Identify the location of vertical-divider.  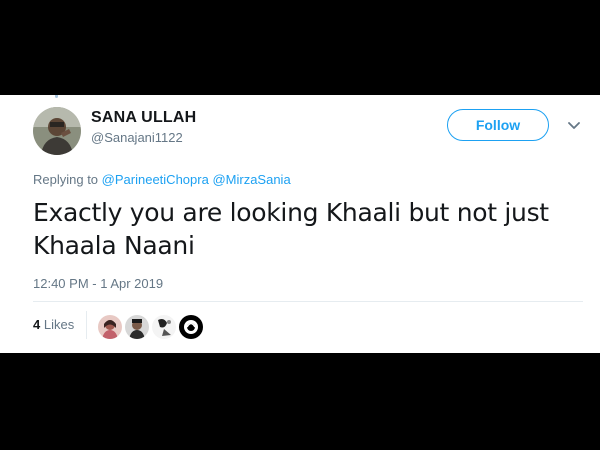
(86, 325).